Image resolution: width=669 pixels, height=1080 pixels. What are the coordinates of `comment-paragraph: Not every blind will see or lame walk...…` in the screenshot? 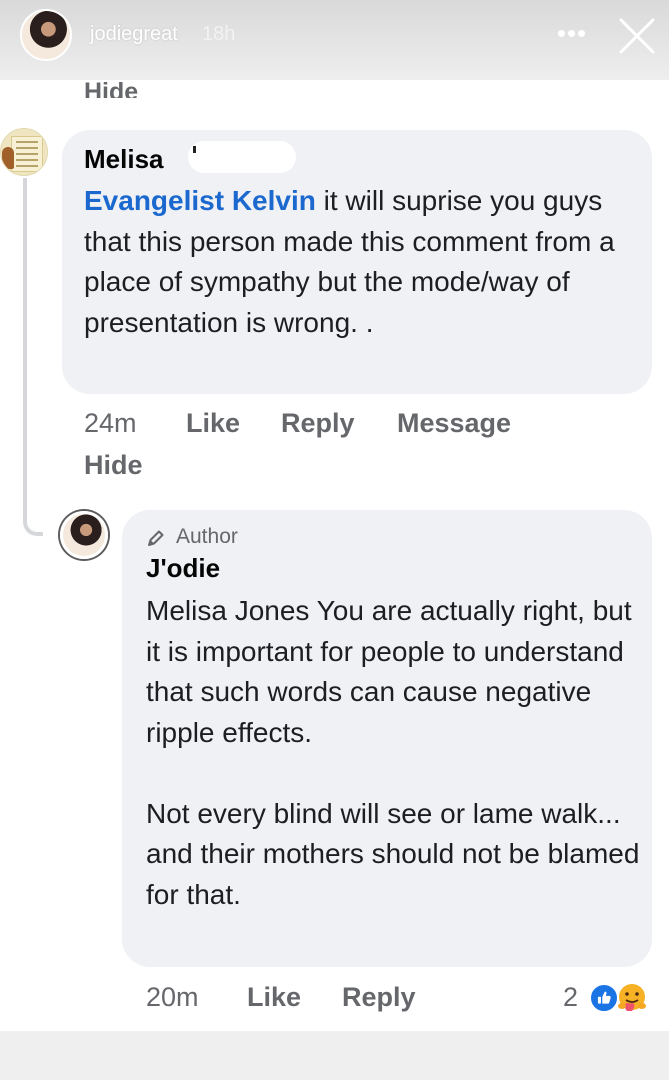 It's located at (393, 853).